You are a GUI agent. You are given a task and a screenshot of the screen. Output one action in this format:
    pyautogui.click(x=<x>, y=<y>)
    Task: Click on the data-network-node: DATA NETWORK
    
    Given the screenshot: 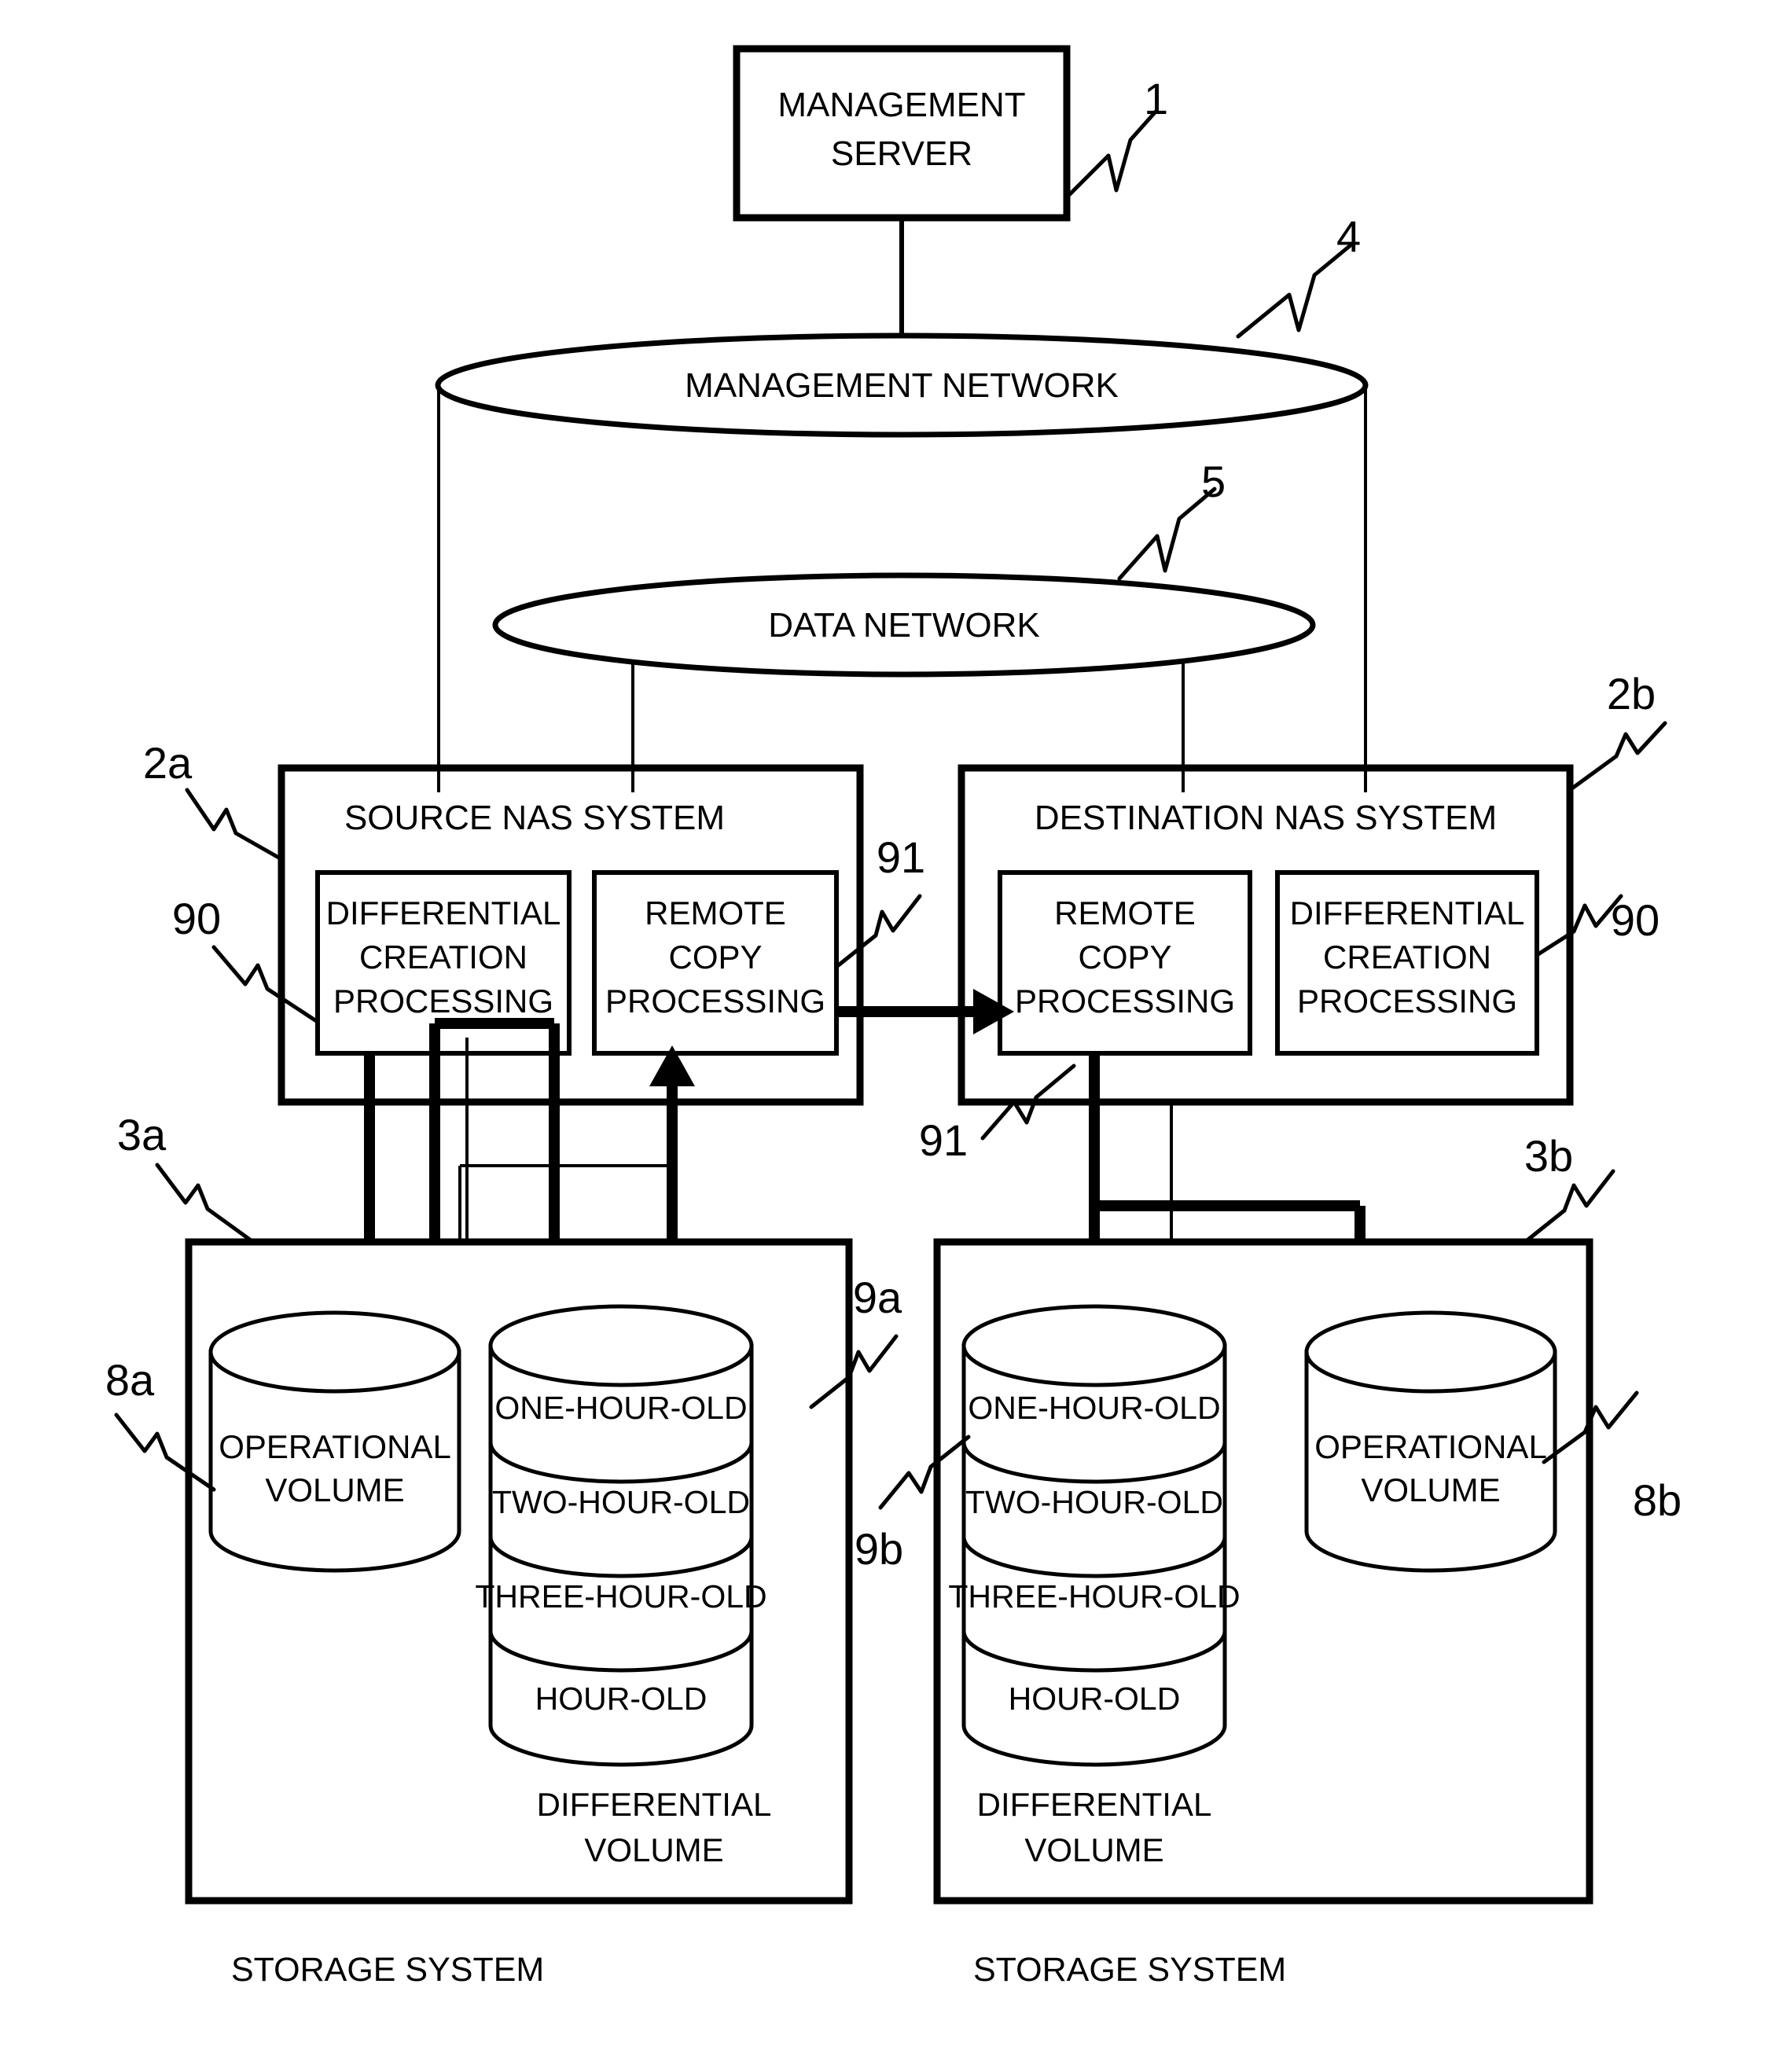 What is the action you would take?
    pyautogui.click(x=904, y=682)
    